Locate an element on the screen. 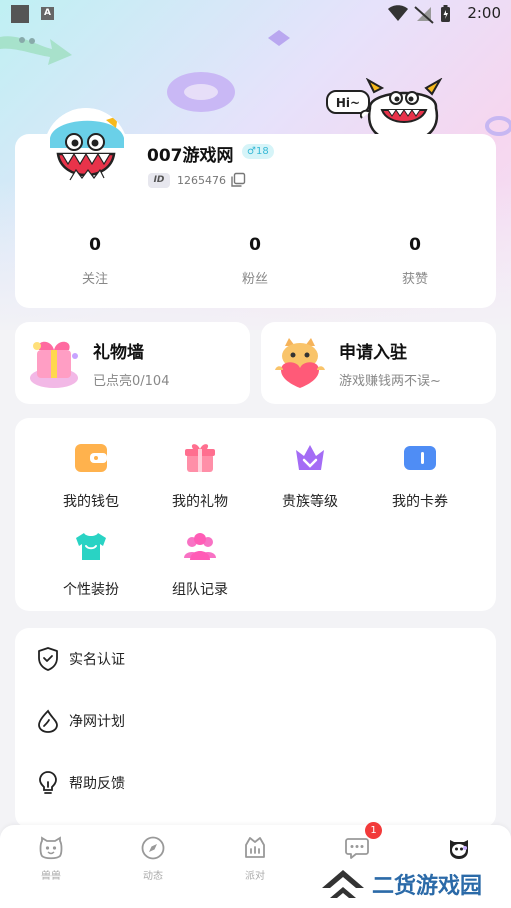 The image size is (511, 908). leaf-icon is located at coordinates (48, 721).